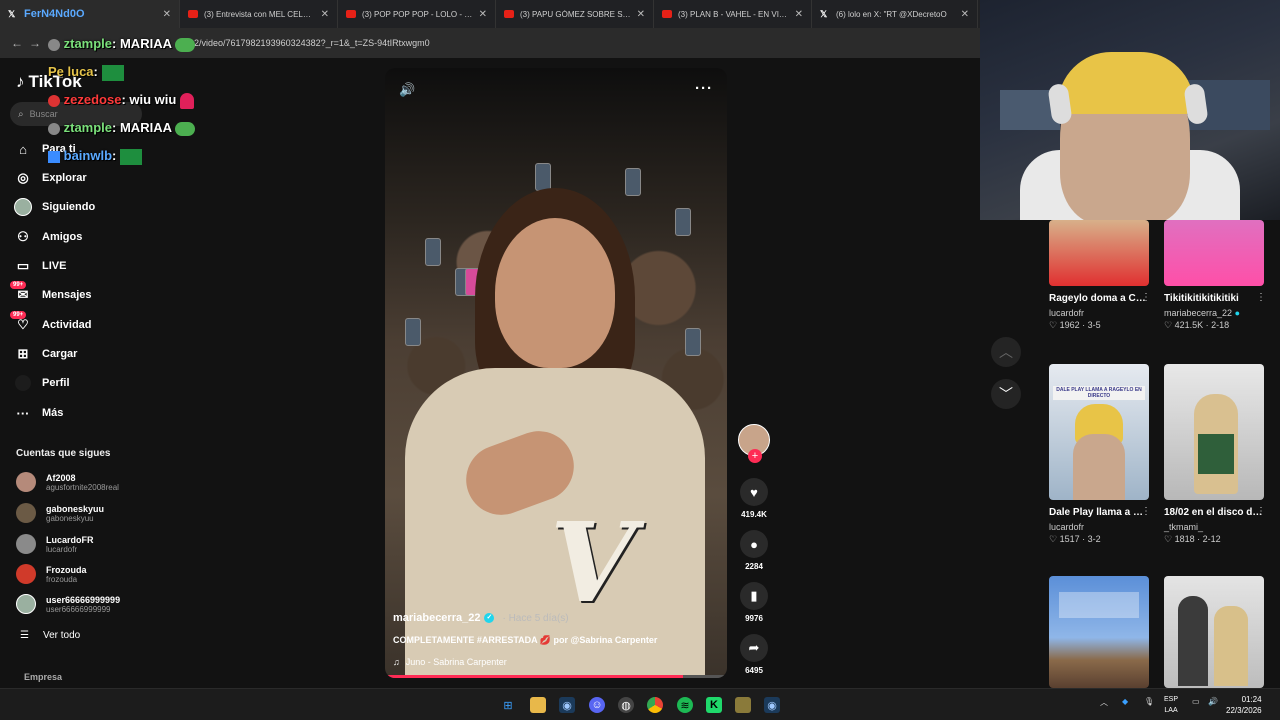 The image size is (1280, 720). I want to click on chat-avatar-icon, so click(54, 128).